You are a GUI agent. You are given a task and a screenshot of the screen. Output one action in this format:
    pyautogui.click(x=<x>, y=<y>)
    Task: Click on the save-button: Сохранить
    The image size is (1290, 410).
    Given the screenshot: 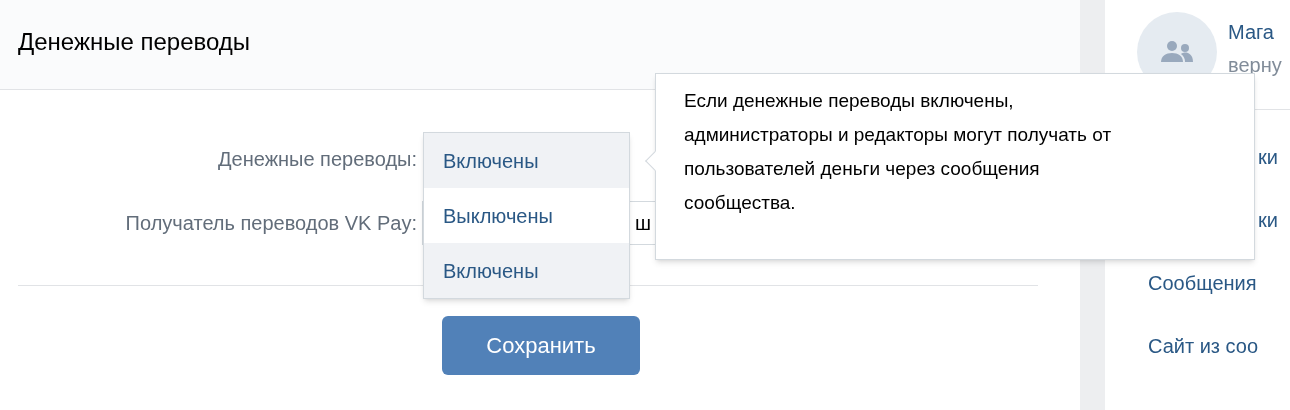 What is the action you would take?
    pyautogui.click(x=541, y=345)
    